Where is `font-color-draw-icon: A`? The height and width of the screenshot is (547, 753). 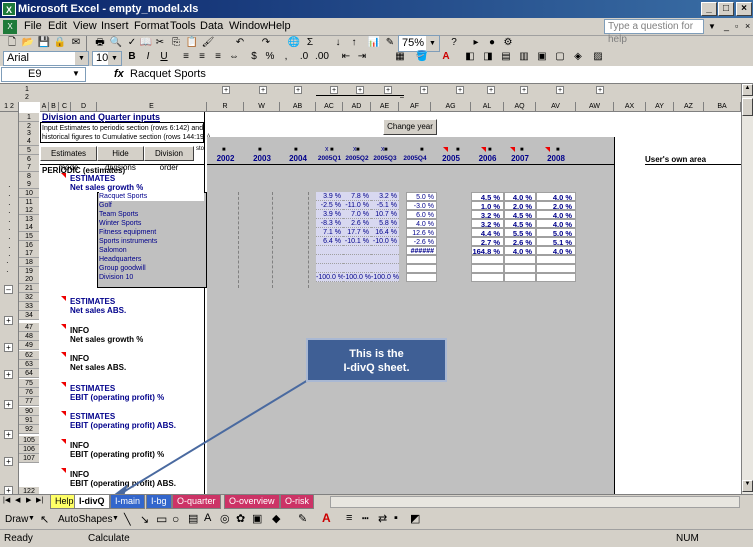 font-color-draw-icon: A is located at coordinates (326, 518).